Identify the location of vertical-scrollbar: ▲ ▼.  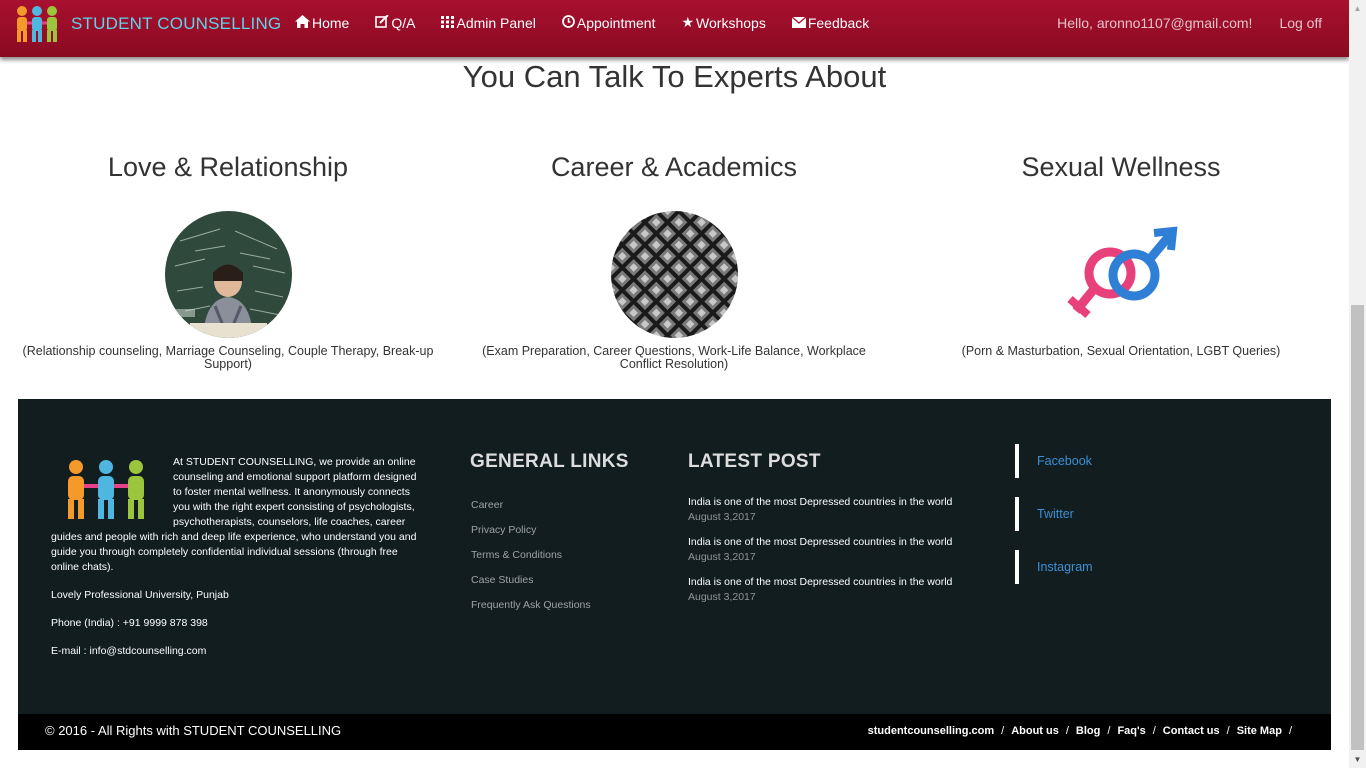
(1357, 384).